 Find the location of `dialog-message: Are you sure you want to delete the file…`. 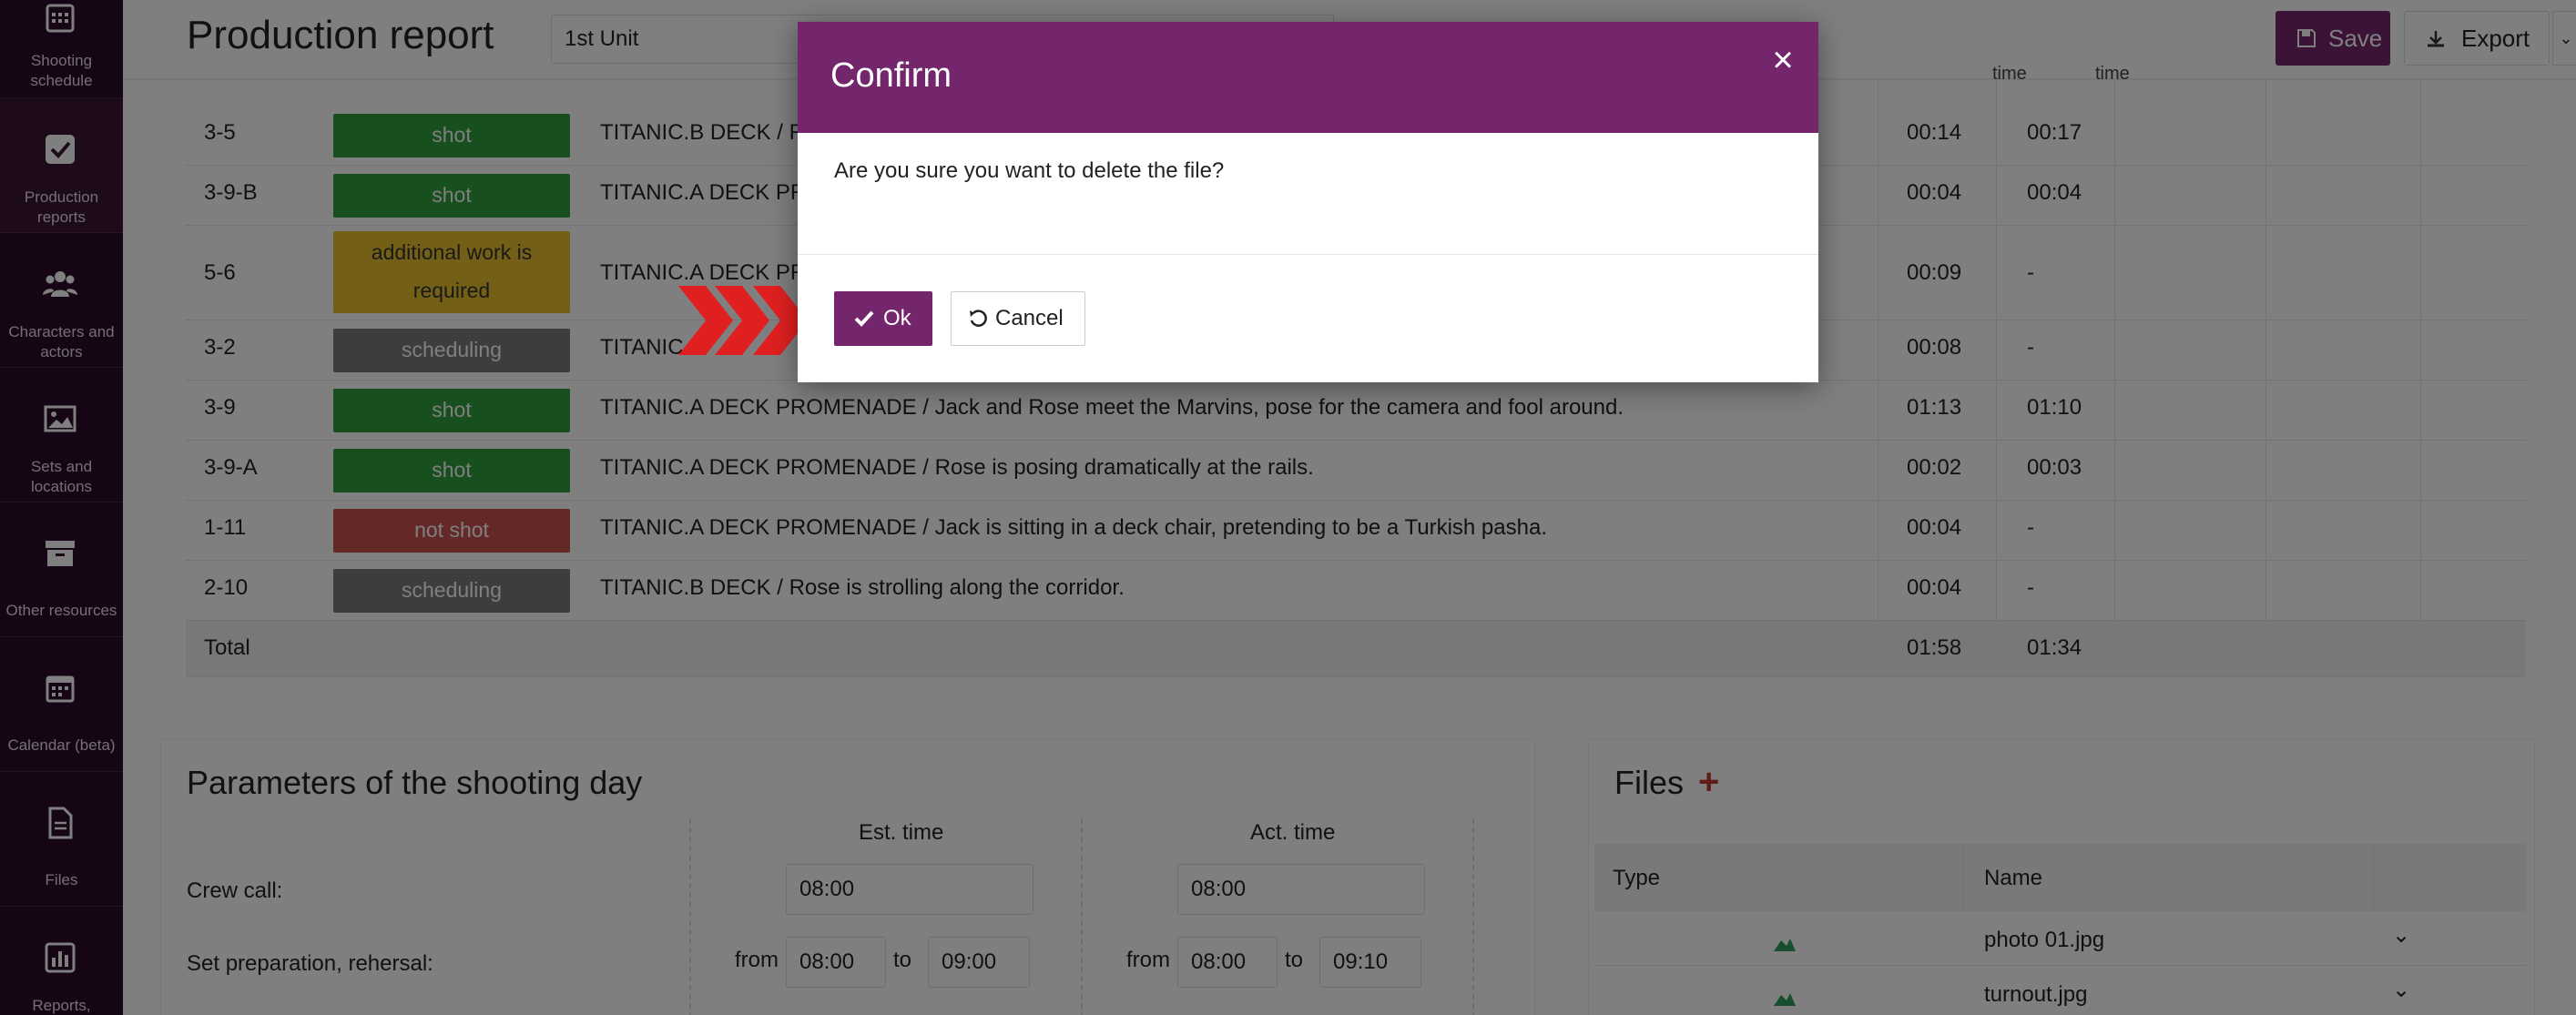

dialog-message: Are you sure you want to delete the file… is located at coordinates (1030, 171).